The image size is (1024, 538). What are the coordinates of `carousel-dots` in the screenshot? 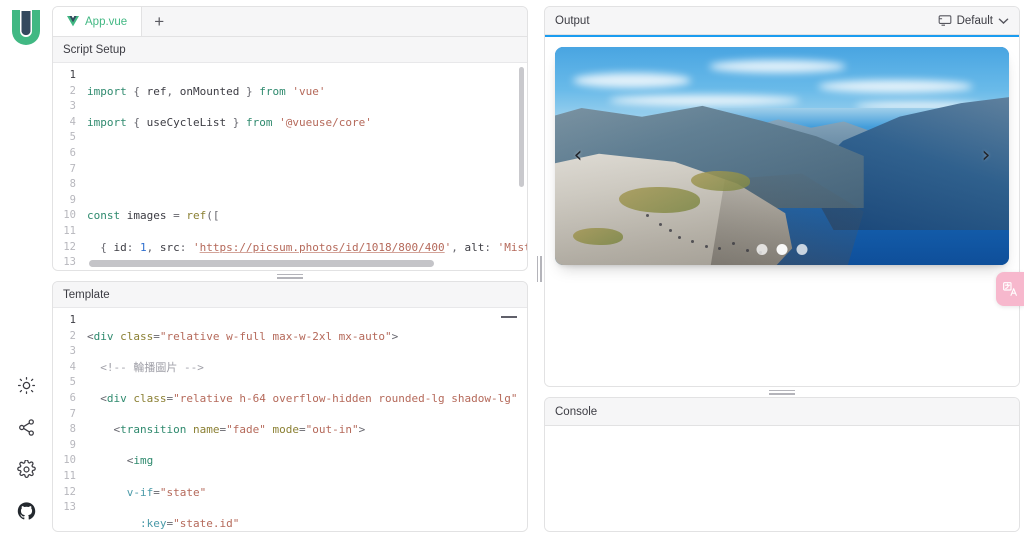 It's located at (782, 249).